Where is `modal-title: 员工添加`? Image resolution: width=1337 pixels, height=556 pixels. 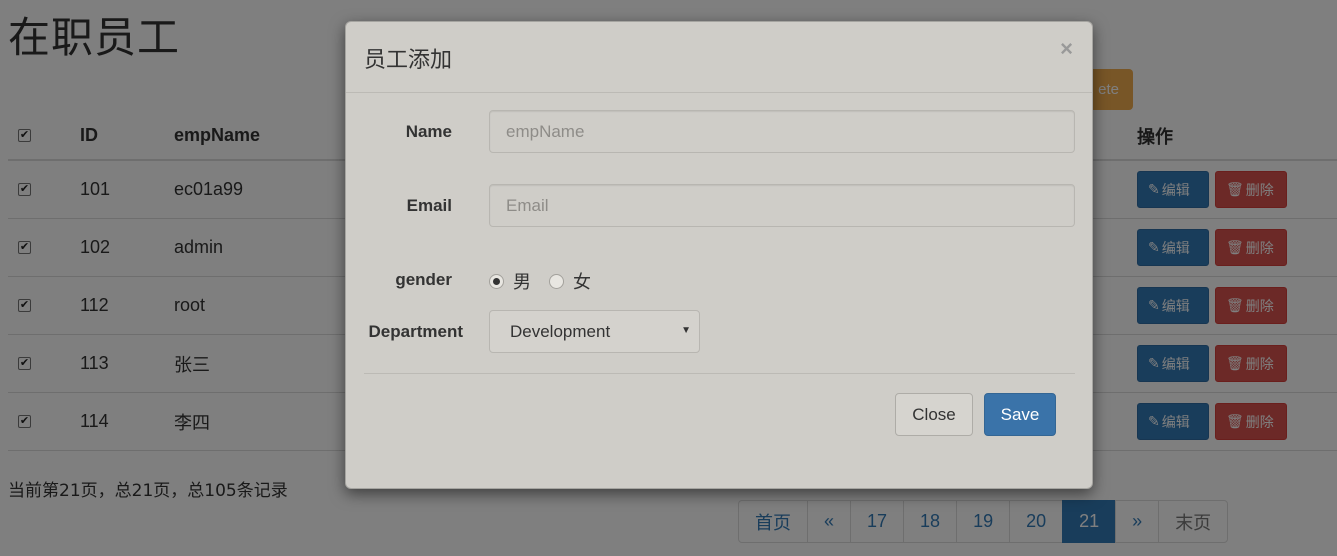
modal-title: 员工添加 is located at coordinates (408, 60).